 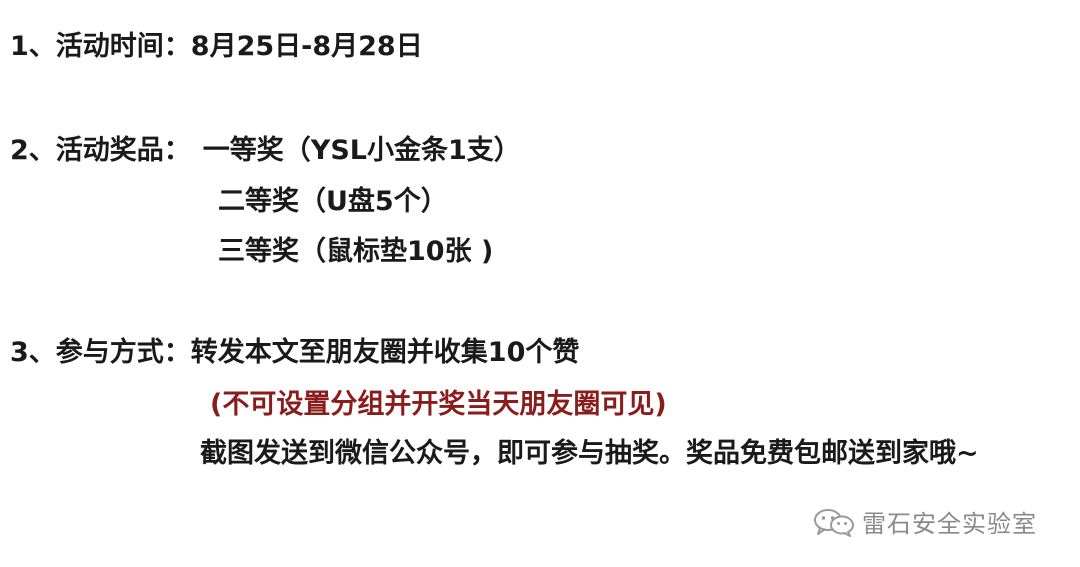 I want to click on prize-line-3: 三等奖（鼠标垫10张 ), so click(x=355, y=252).